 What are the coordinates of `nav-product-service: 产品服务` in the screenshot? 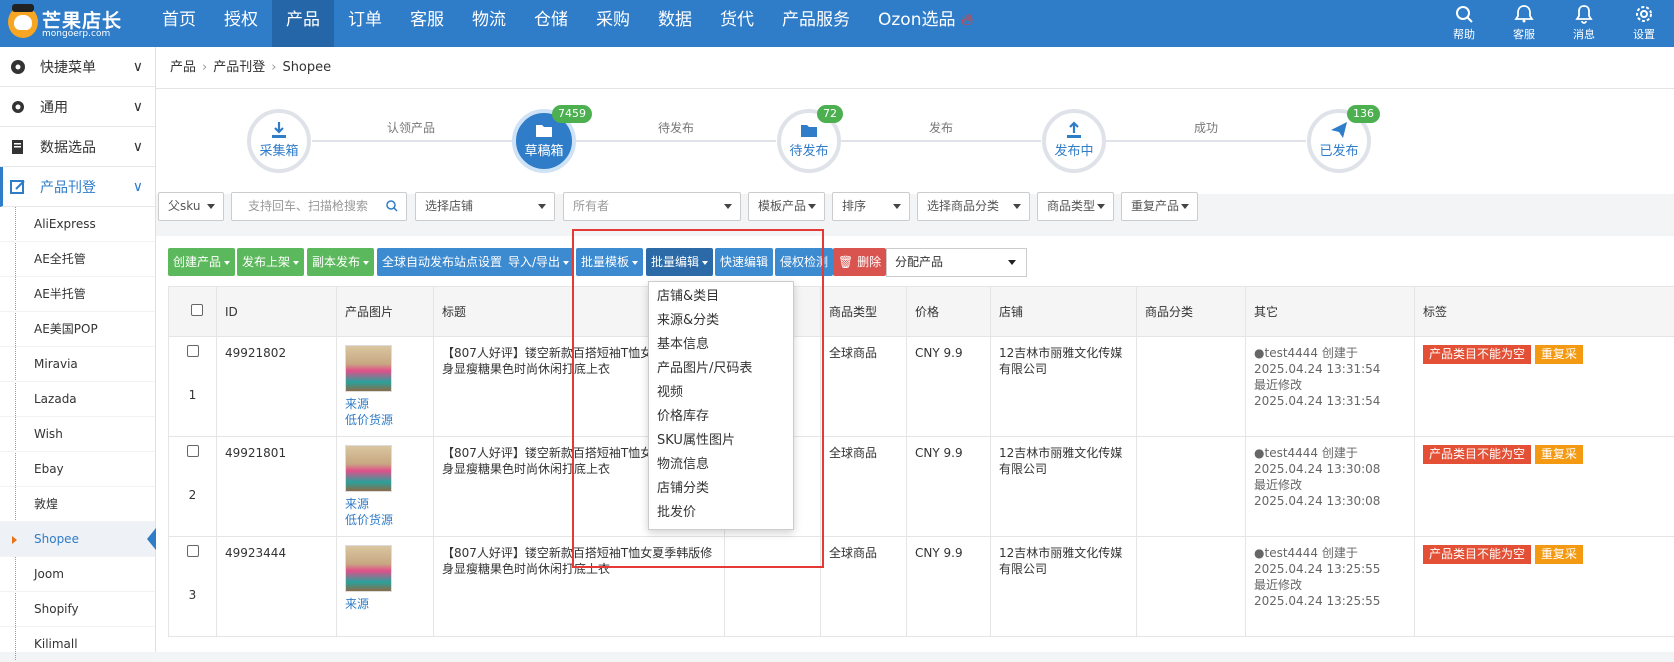 It's located at (816, 23).